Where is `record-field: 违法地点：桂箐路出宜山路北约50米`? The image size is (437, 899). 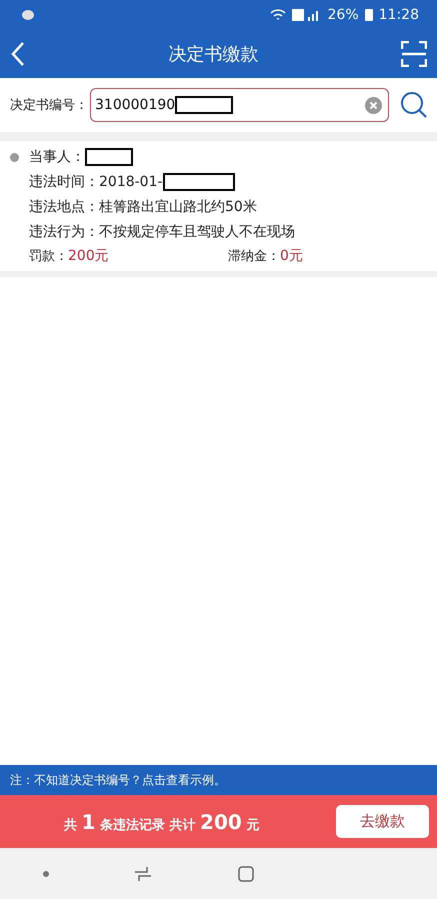 record-field: 违法地点：桂箐路出宜山路北约50米 is located at coordinates (143, 207).